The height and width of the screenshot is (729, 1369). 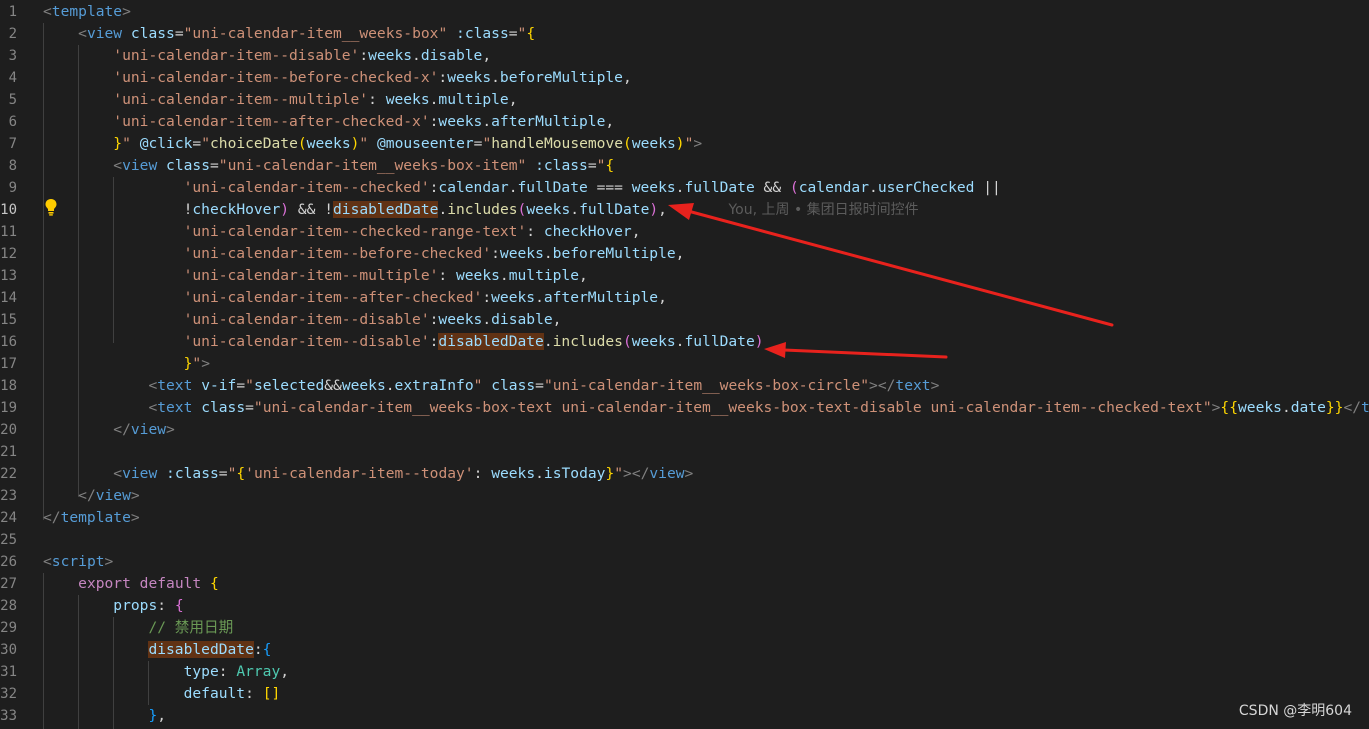 I want to click on watermark: CSDN @李明604, so click(x=1295, y=711).